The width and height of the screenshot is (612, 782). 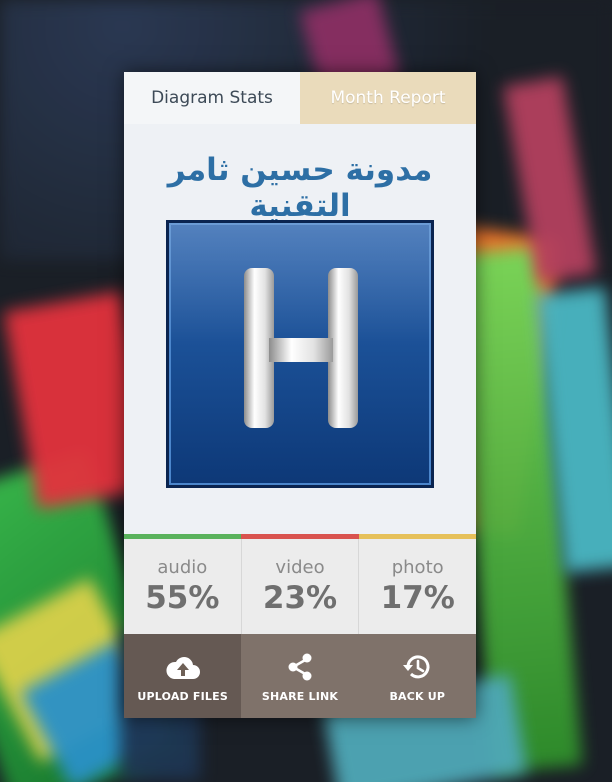 I want to click on action-bar: UPLOAD FILES SHARE LINK BACK UP, so click(x=300, y=676).